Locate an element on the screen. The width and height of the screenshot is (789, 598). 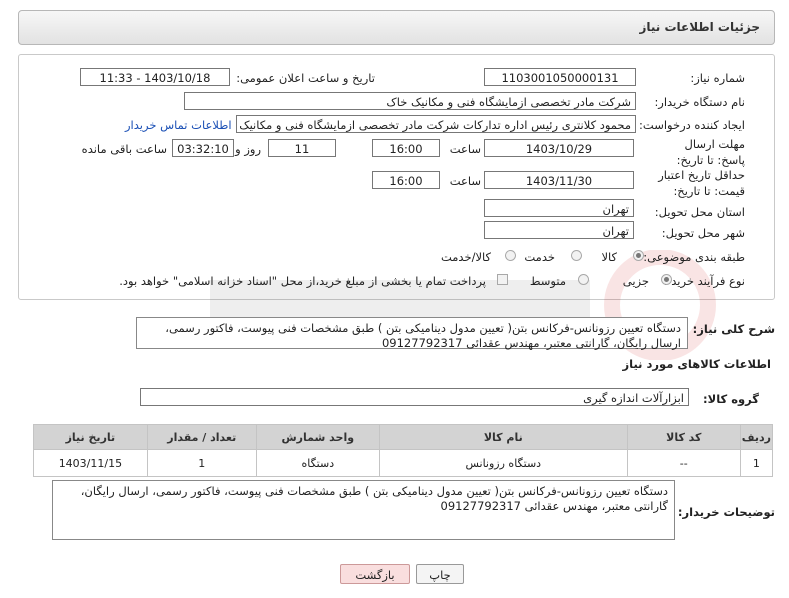
table-row: 1 -- دستگاه رزونانس دستگاه 1 1403/11/15 is located at coordinates (403, 463).